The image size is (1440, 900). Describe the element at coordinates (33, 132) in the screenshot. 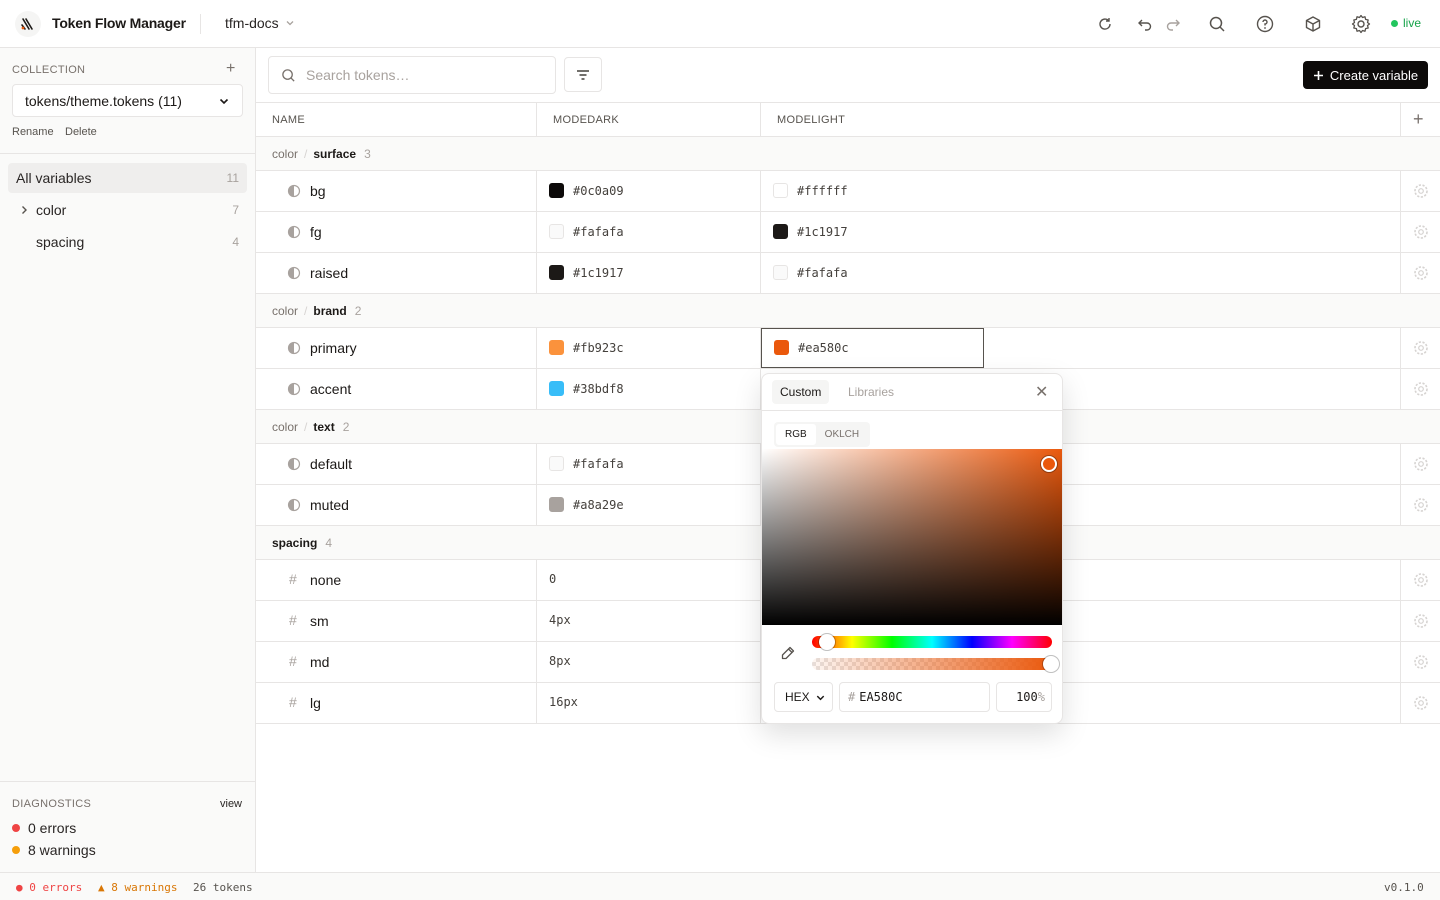

I see `rename-link: Rename` at that location.